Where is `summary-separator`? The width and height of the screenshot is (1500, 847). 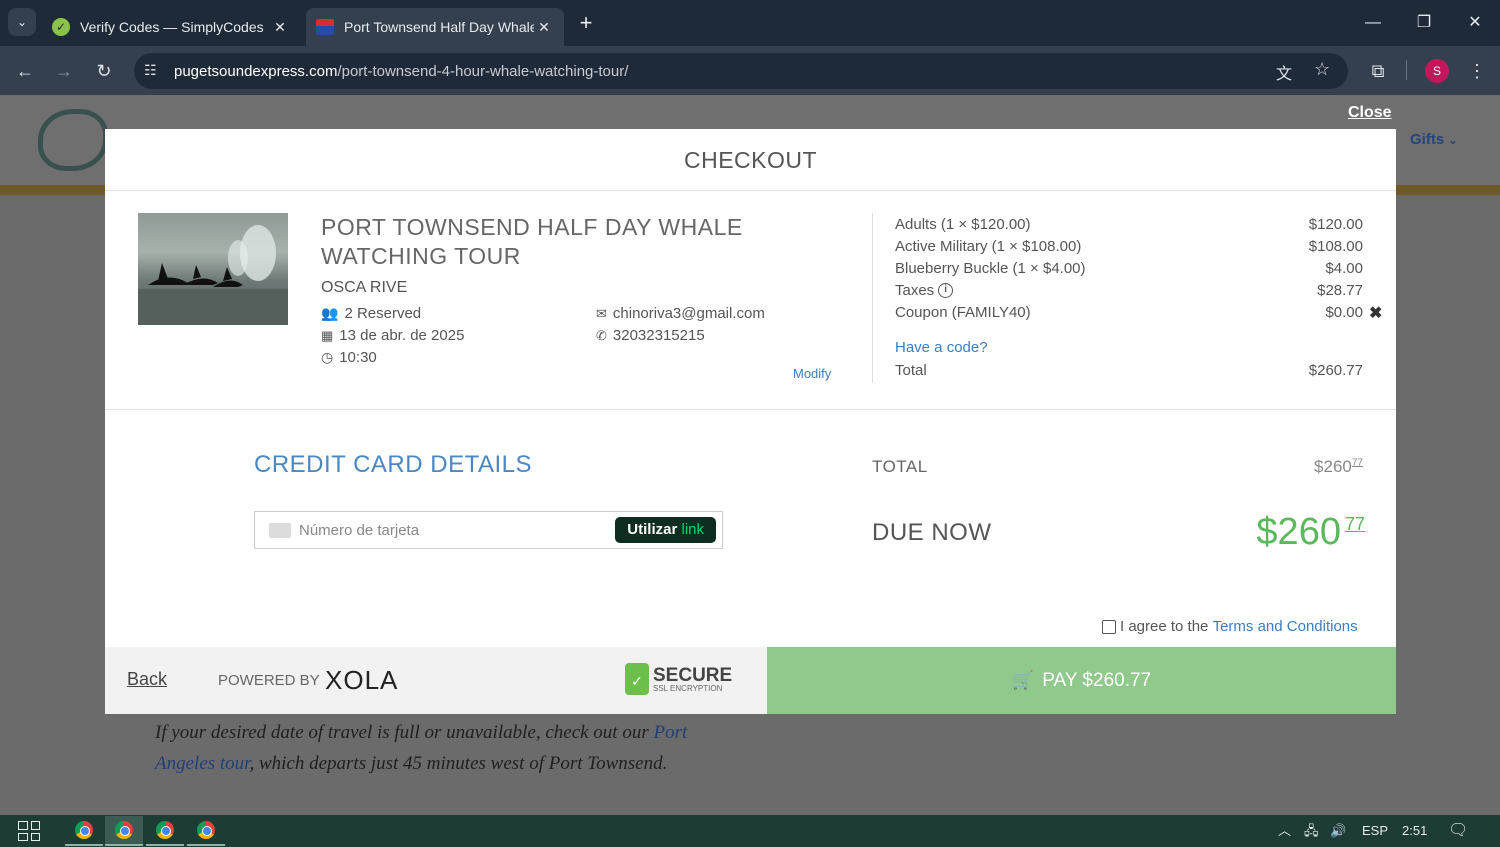 summary-separator is located at coordinates (872, 298).